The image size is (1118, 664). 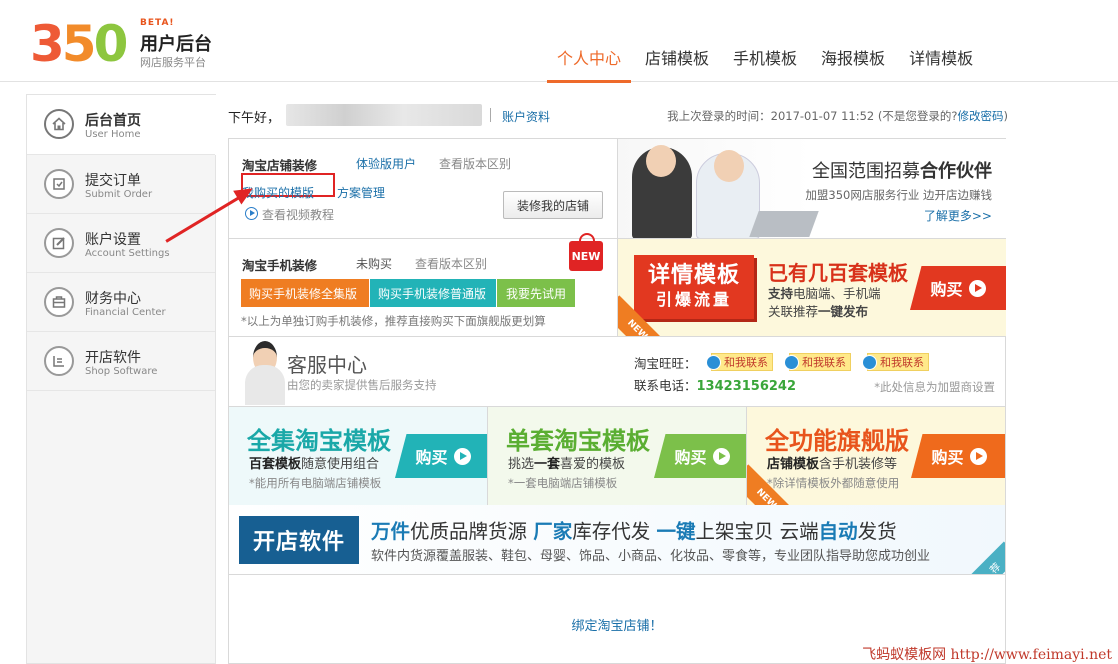 I want to click on line2-bold: 一键发布, so click(x=843, y=311).